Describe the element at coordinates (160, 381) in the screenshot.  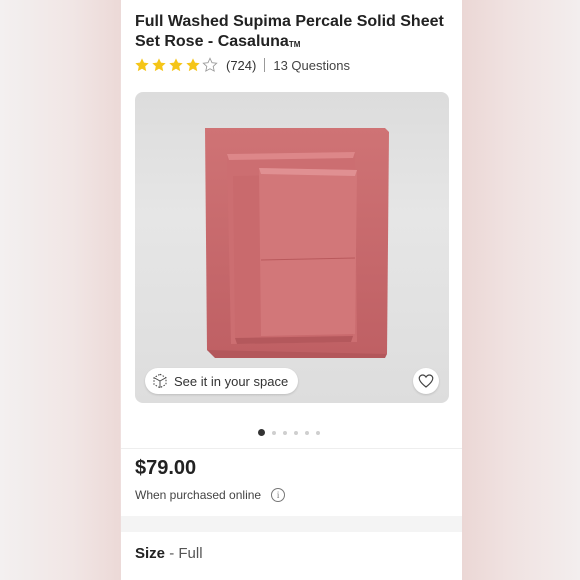
I see `ar-cube-icon` at that location.